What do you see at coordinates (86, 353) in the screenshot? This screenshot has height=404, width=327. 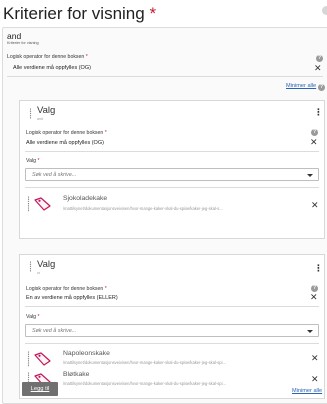 I see `item-title: Napoleonskake` at bounding box center [86, 353].